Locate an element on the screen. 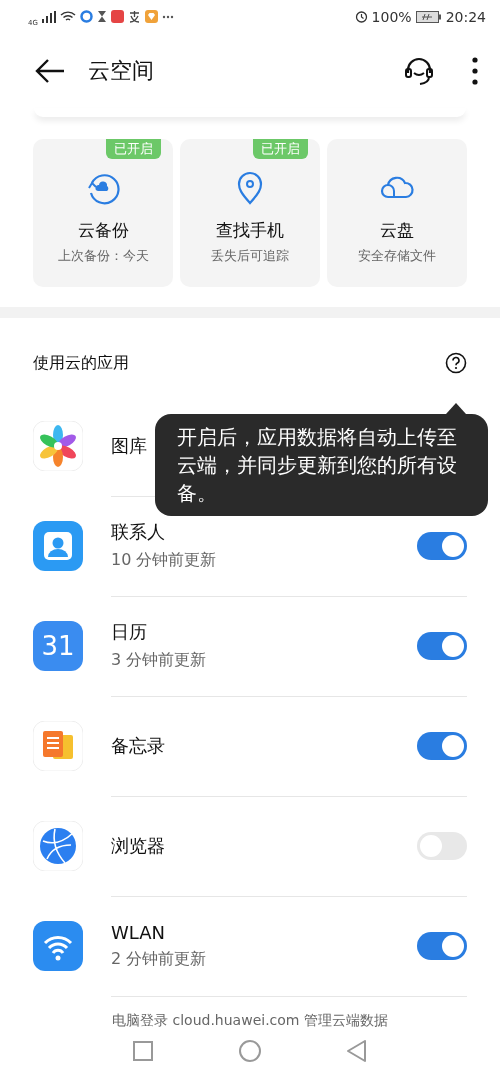 The height and width of the screenshot is (1083, 500). update-time: 10 分钟前更新 is located at coordinates (164, 561).